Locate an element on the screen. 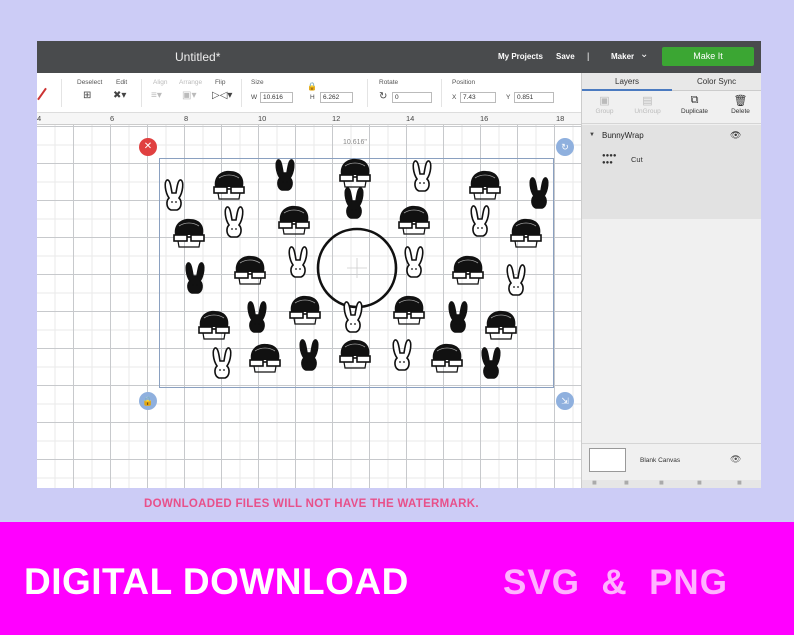 The height and width of the screenshot is (635, 794). layer-tools: ▣ Group ▤ UnGroup ⧉ Duplicate 🗑 Delete is located at coordinates (671, 107).